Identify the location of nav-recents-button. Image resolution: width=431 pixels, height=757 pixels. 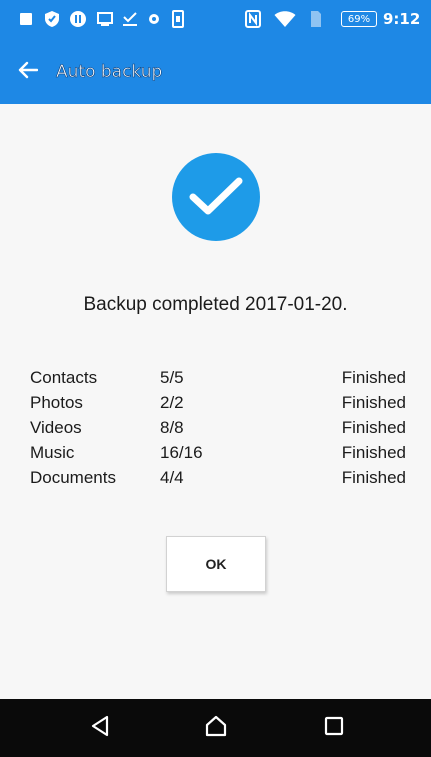
(334, 728).